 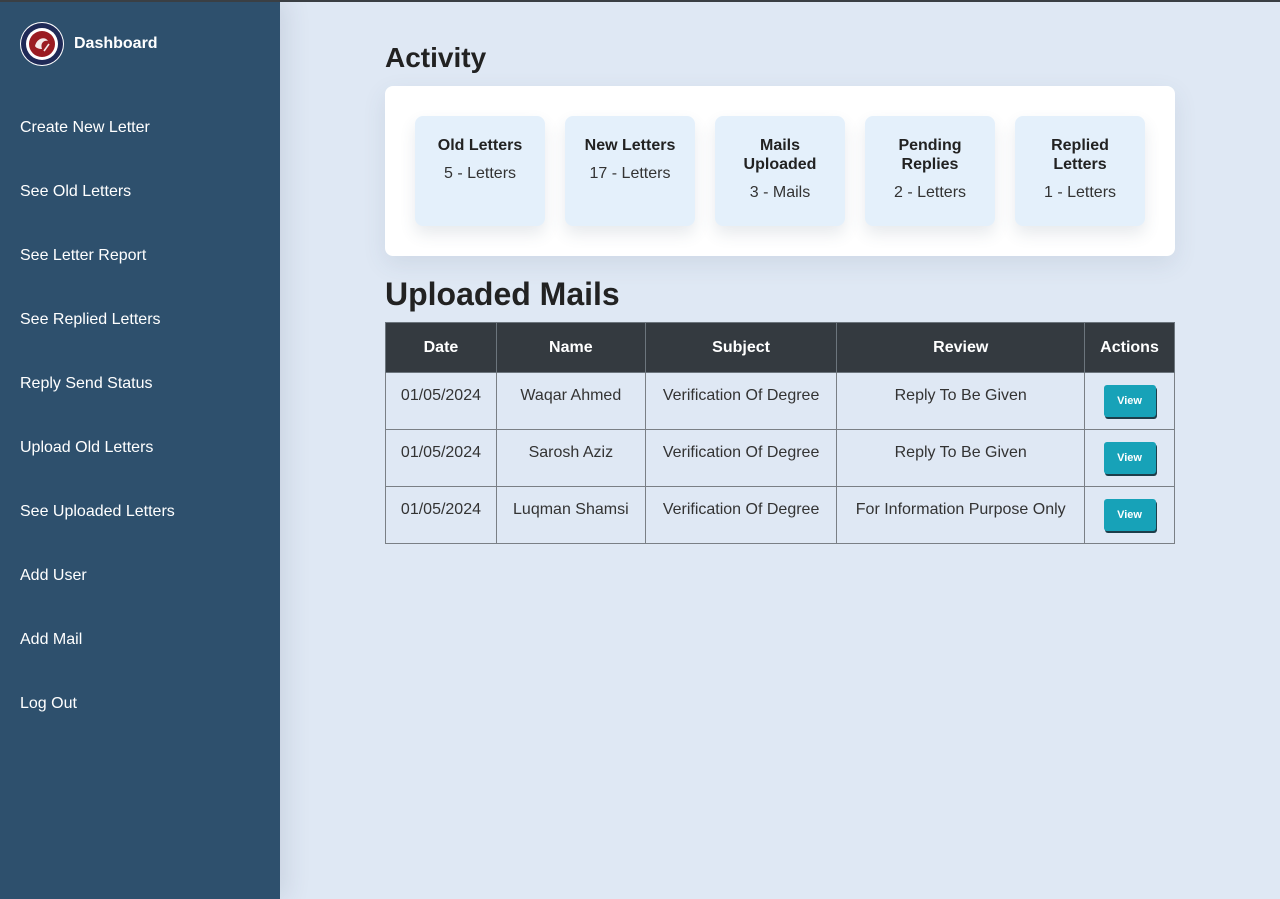 What do you see at coordinates (441, 347) in the screenshot?
I see `column-header-date: Date` at bounding box center [441, 347].